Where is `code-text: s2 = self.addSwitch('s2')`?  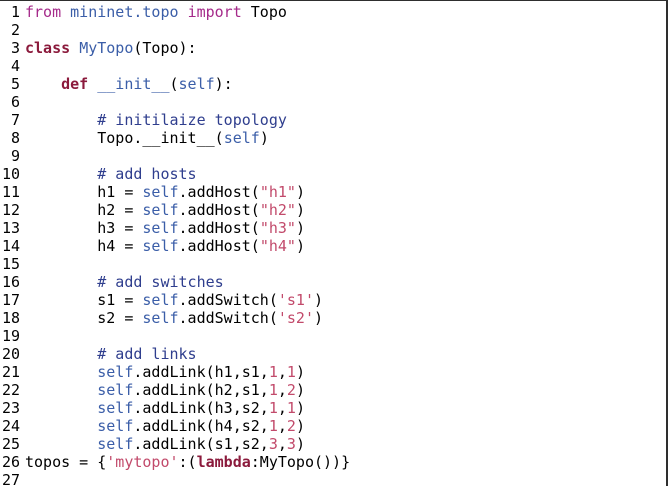
code-text: s2 = self.addSwitch('s2') is located at coordinates (174, 318).